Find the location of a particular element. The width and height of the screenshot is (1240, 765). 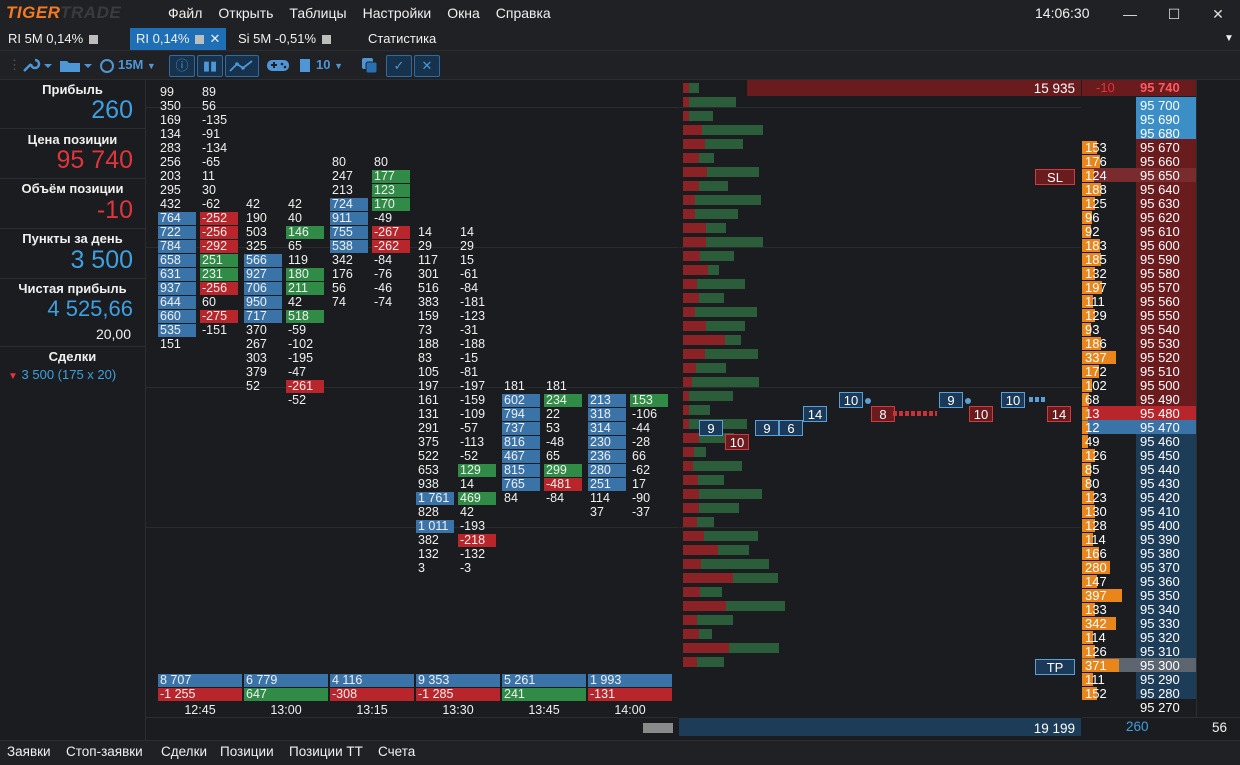

menu-open: Открыть is located at coordinates (245, 13).